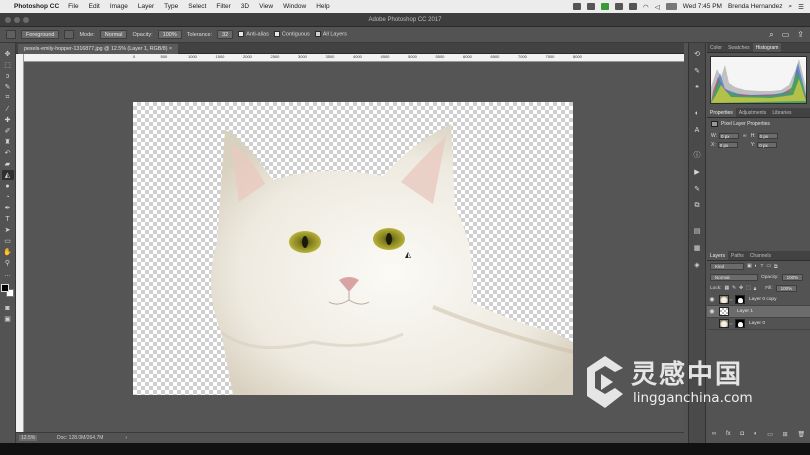 This screenshot has height=455, width=810. What do you see at coordinates (761, 266) in the screenshot?
I see `filter-type-icon: T` at bounding box center [761, 266].